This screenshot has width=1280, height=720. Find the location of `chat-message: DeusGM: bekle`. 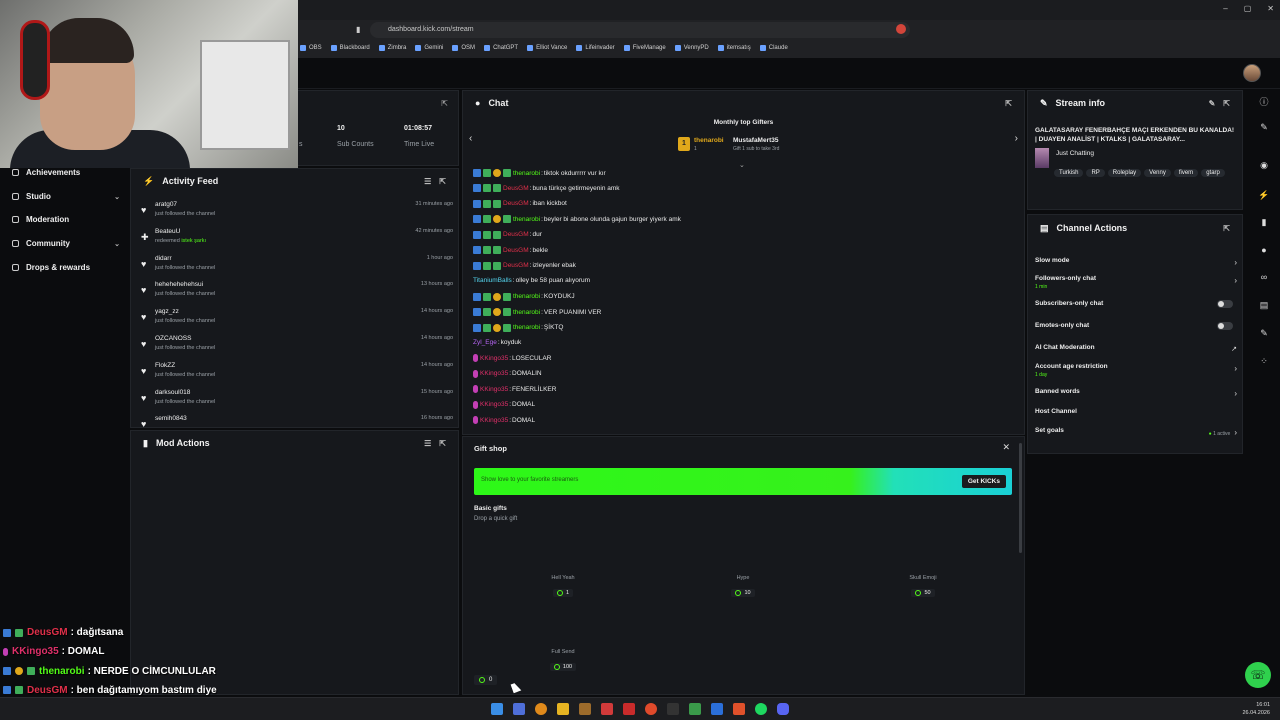

chat-message: DeusGM: bekle is located at coordinates (510, 250).